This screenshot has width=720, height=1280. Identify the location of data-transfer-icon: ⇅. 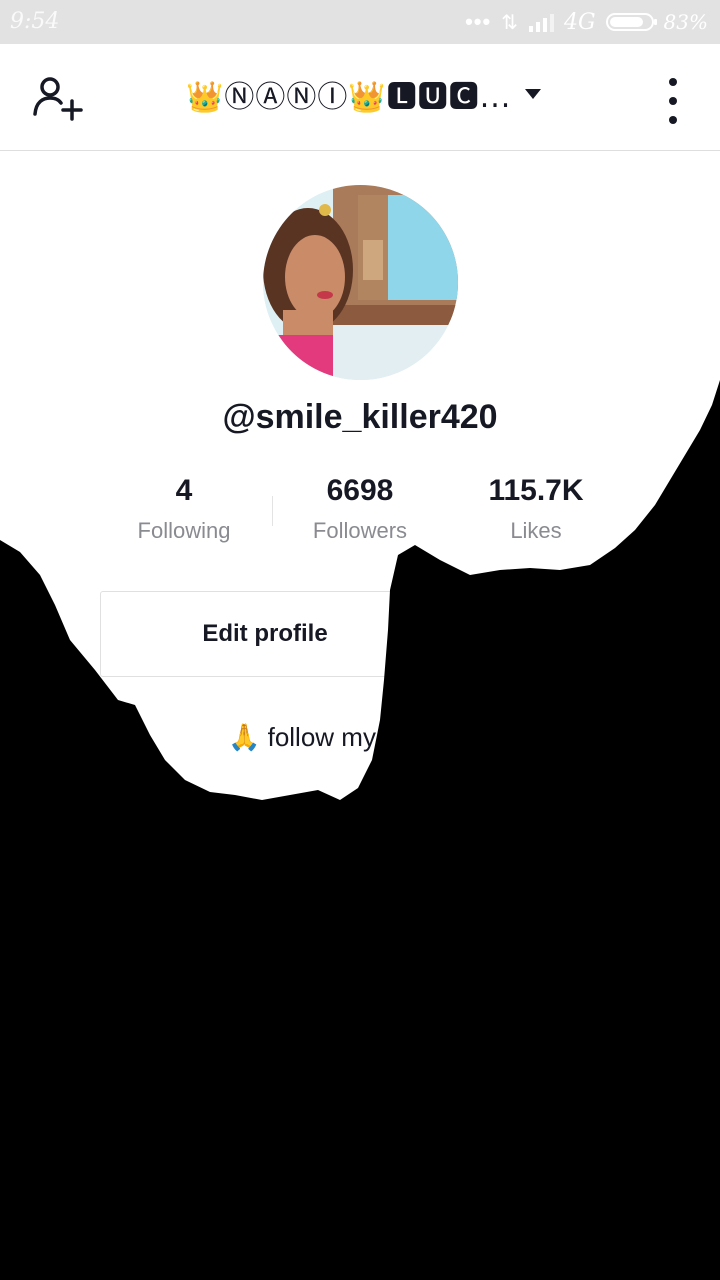
(509, 22).